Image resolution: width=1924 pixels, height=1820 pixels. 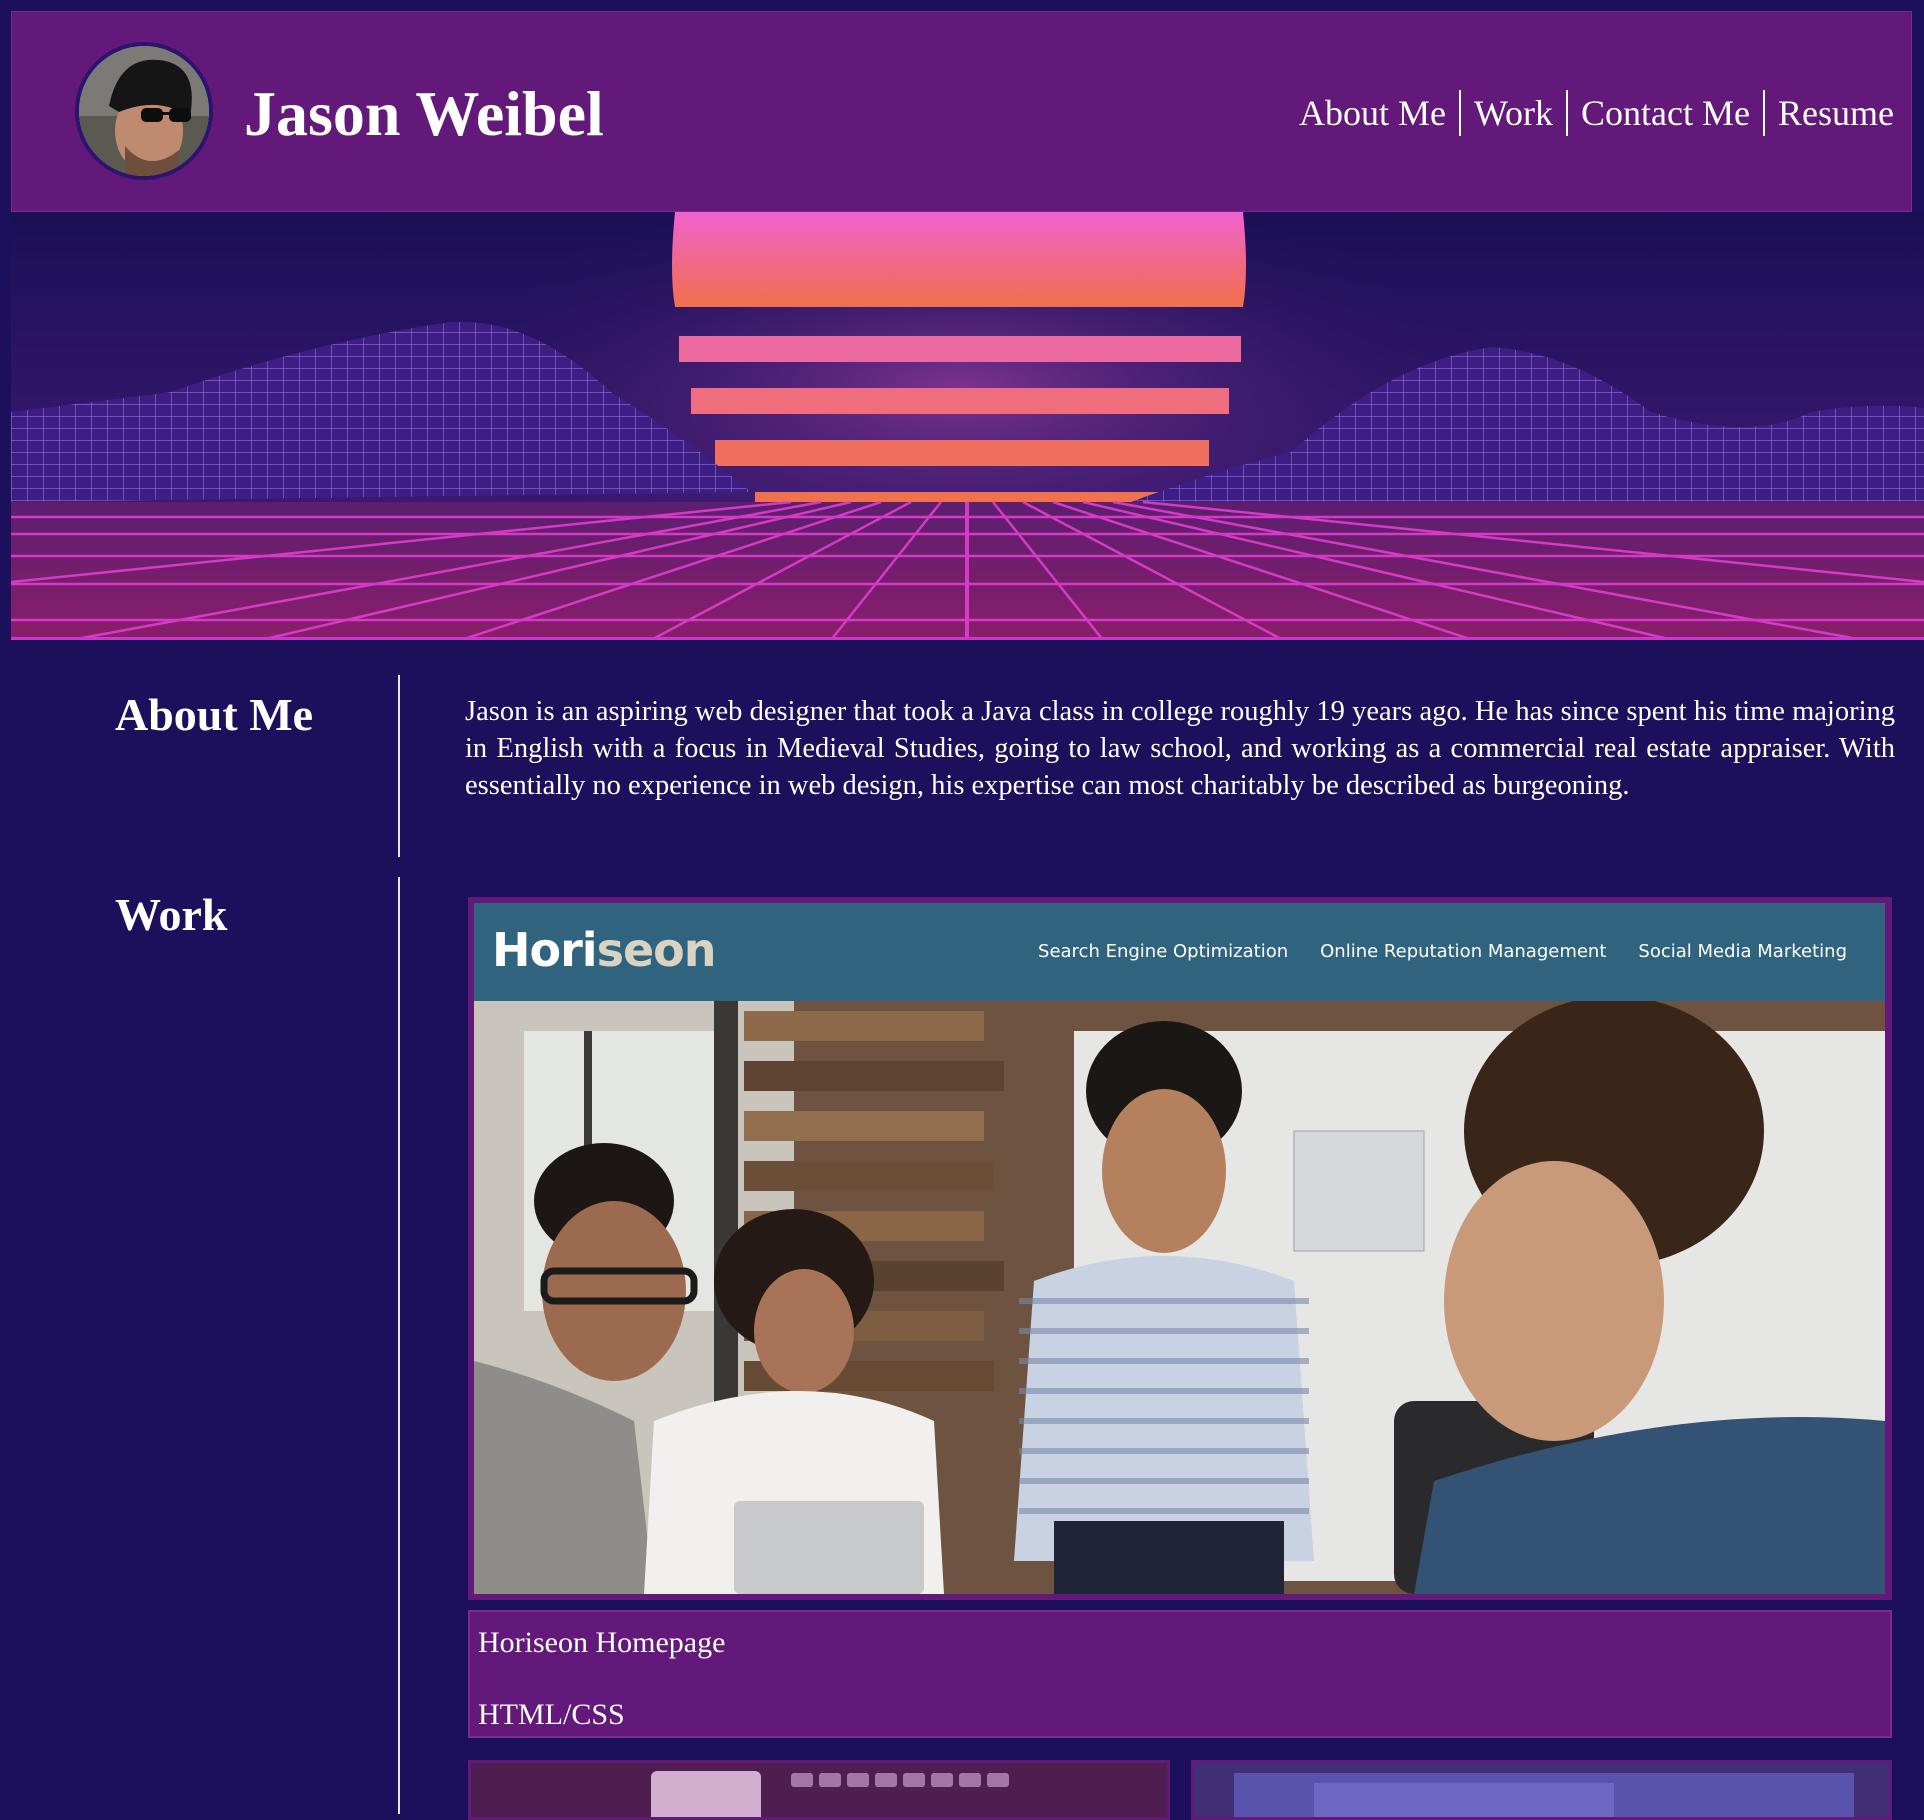 What do you see at coordinates (601, 1643) in the screenshot?
I see `project-title: Horiseon Homepage` at bounding box center [601, 1643].